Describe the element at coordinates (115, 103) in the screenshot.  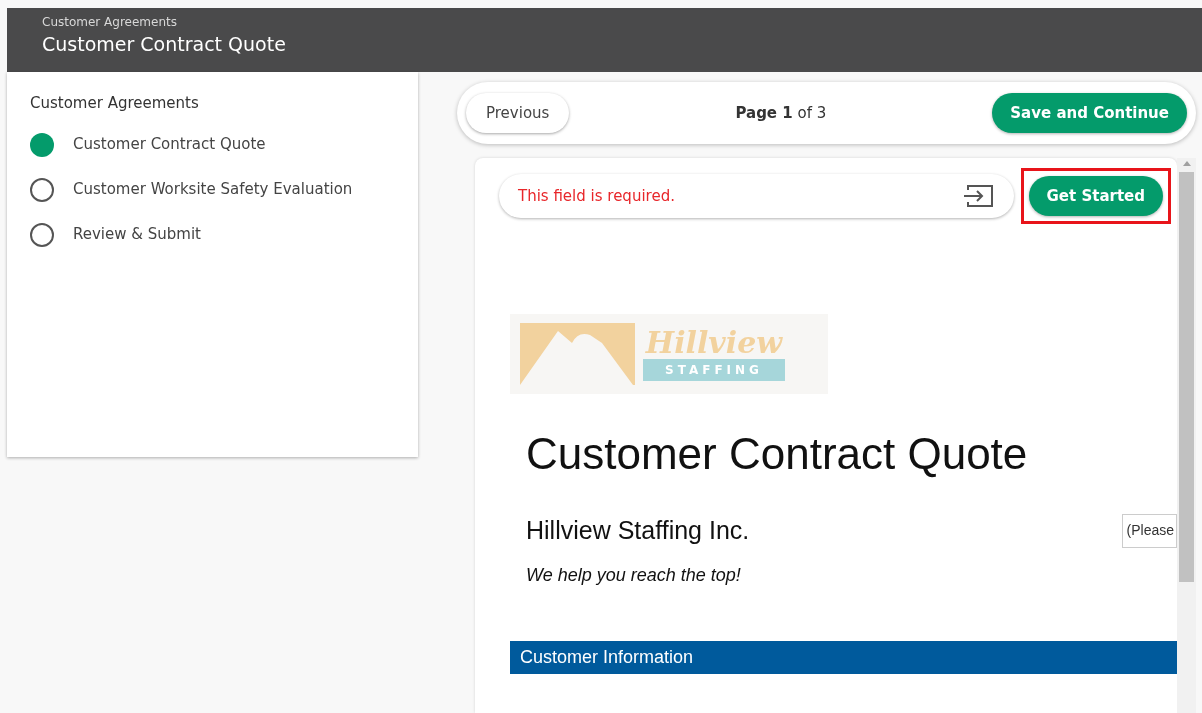
I see `sidebar-heading: Customer Agreements` at that location.